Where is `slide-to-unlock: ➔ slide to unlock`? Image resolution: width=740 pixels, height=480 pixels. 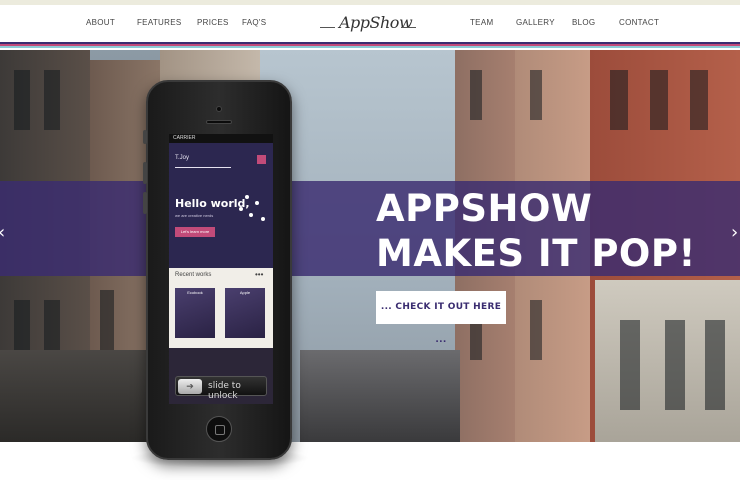 slide-to-unlock: ➔ slide to unlock is located at coordinates (221, 388).